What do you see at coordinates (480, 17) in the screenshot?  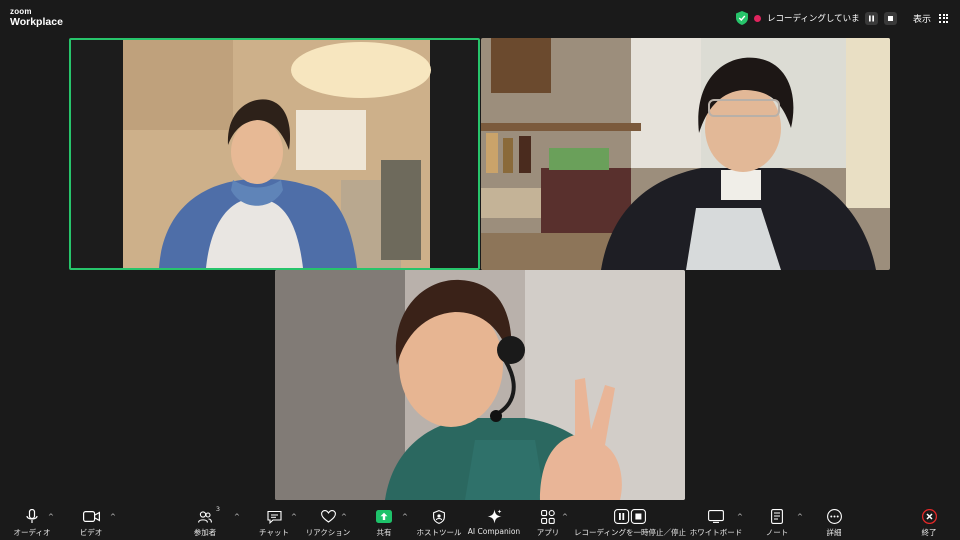 I see `top-bar: zoom Workplace レコーディングしています... 表示` at bounding box center [480, 17].